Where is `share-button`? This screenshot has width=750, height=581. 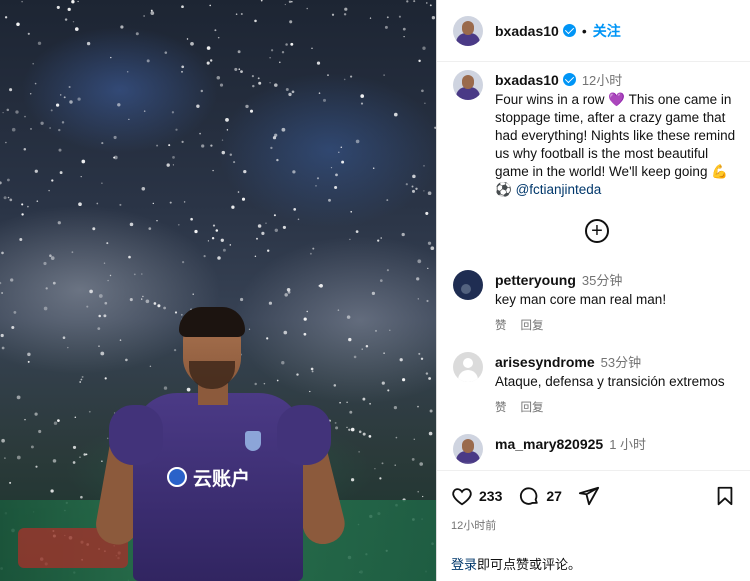 share-button is located at coordinates (589, 496).